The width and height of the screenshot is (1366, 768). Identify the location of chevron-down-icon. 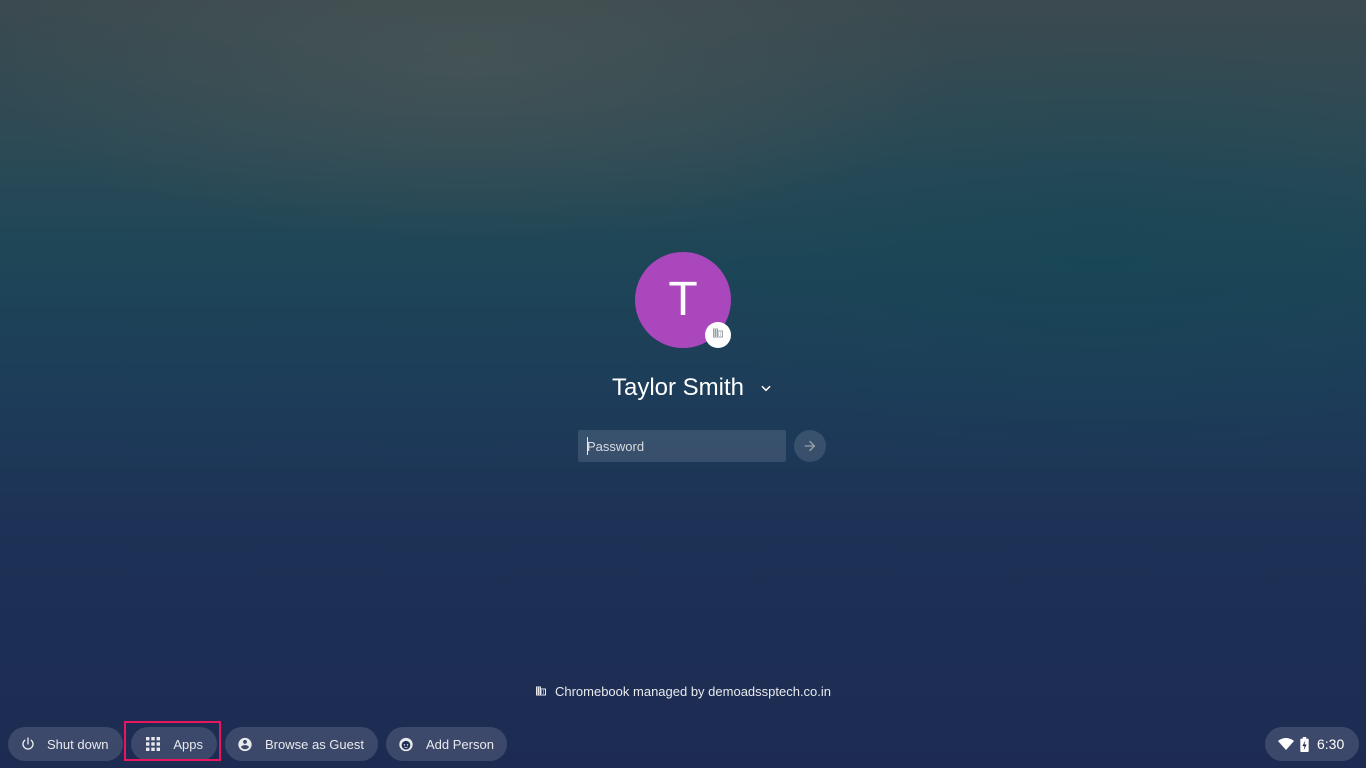
(766, 388).